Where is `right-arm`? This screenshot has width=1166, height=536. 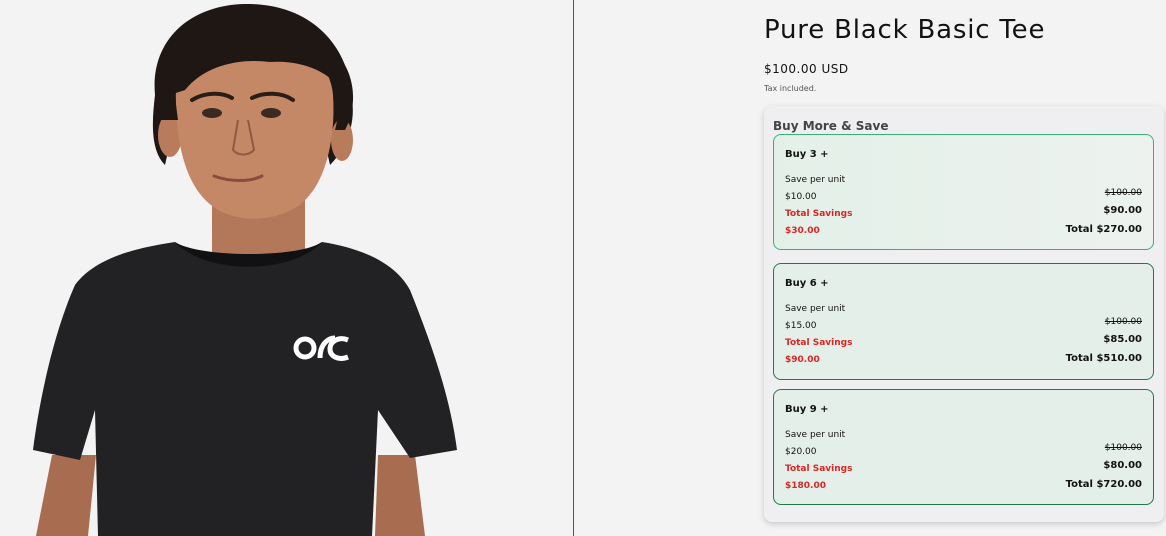 right-arm is located at coordinates (400, 495).